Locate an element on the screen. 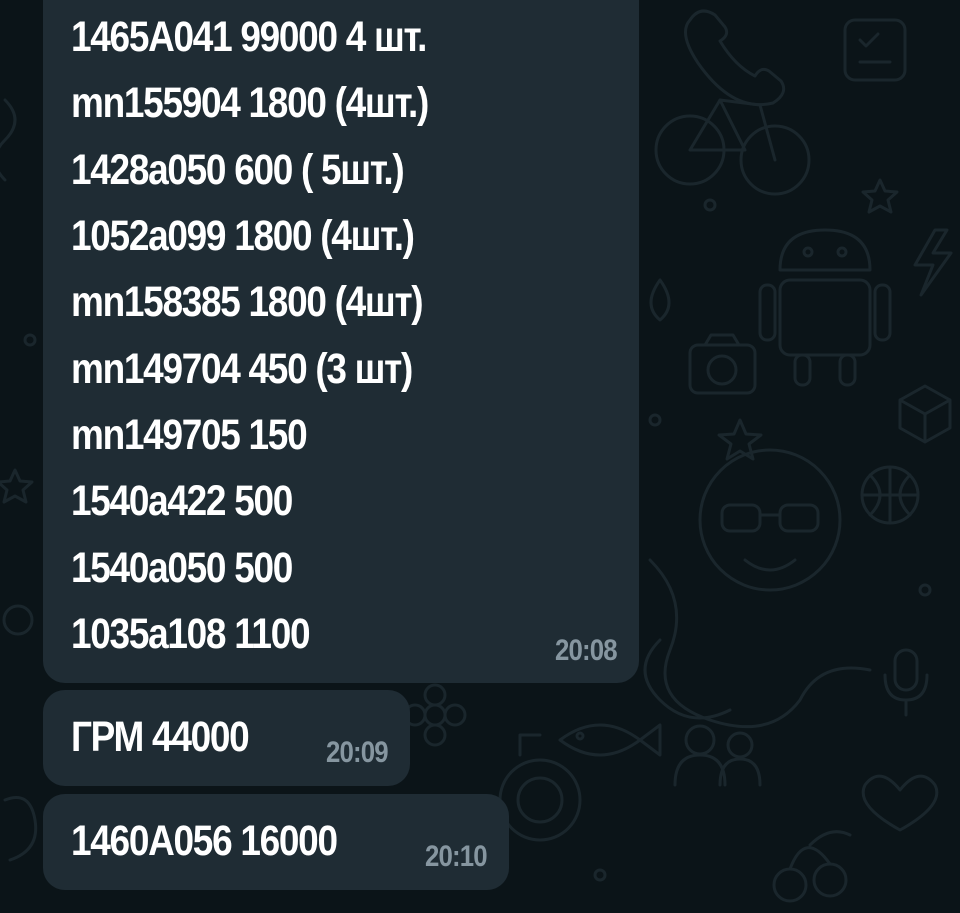 This screenshot has height=913, width=960. message-bubble: ГРМ 44000 20:09 is located at coordinates (226, 738).